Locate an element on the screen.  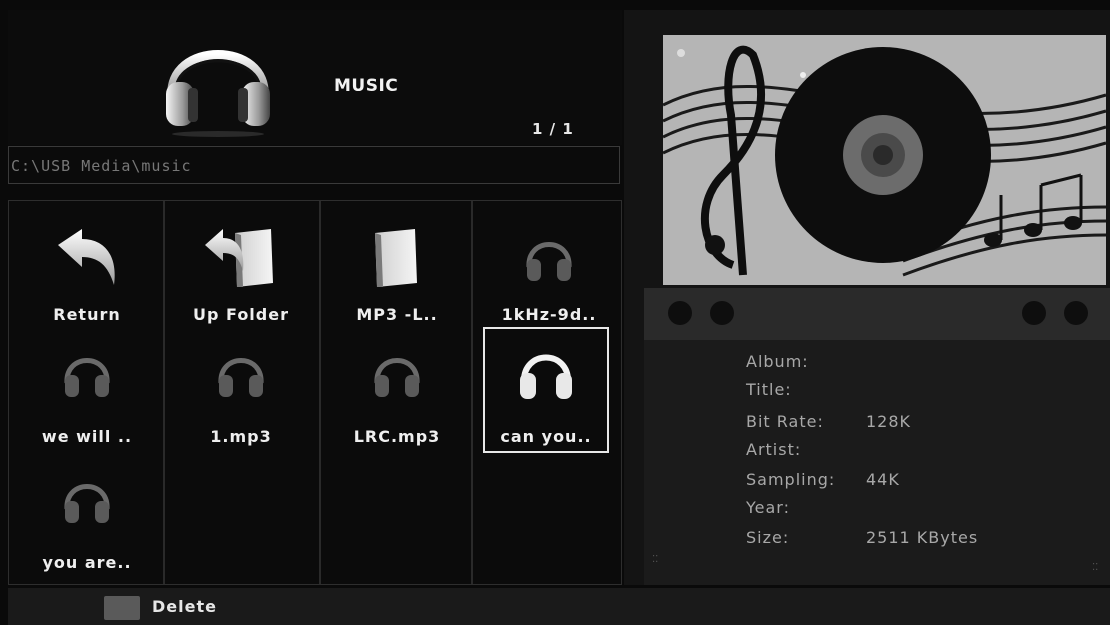
bitrate-label: Bit Rate: is located at coordinates (785, 421).